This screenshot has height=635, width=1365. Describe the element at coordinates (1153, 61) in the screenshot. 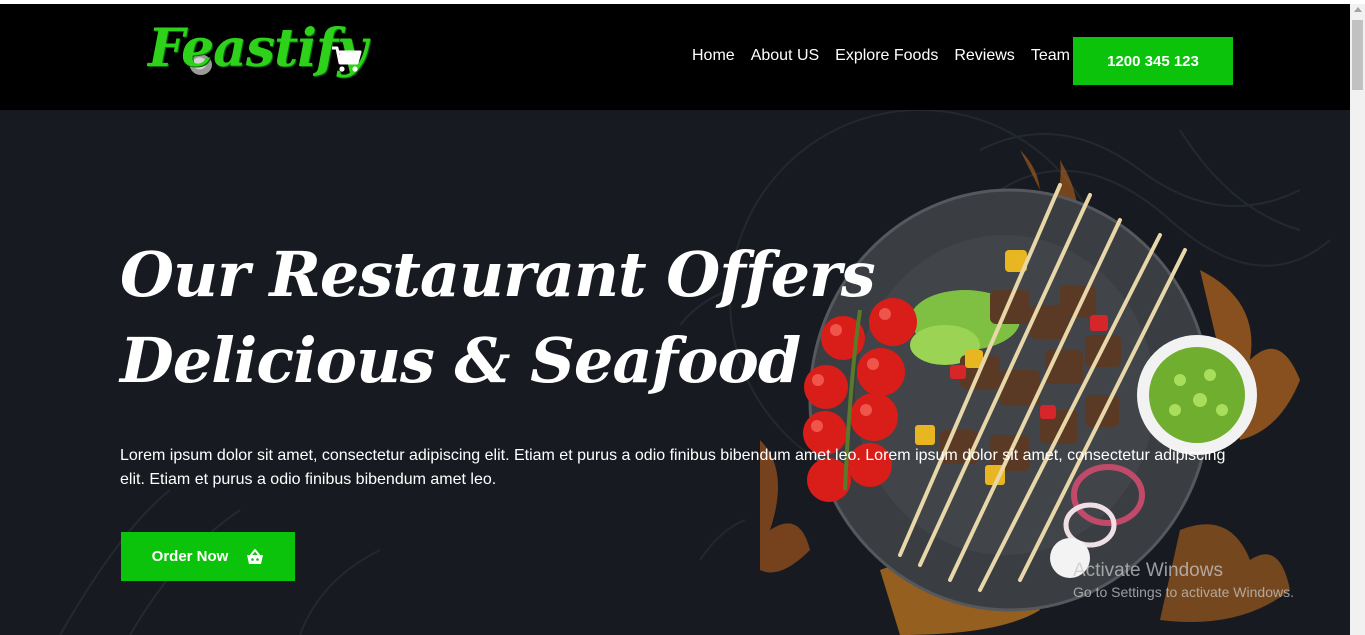

I see `phone-button: 1200 345 123` at that location.